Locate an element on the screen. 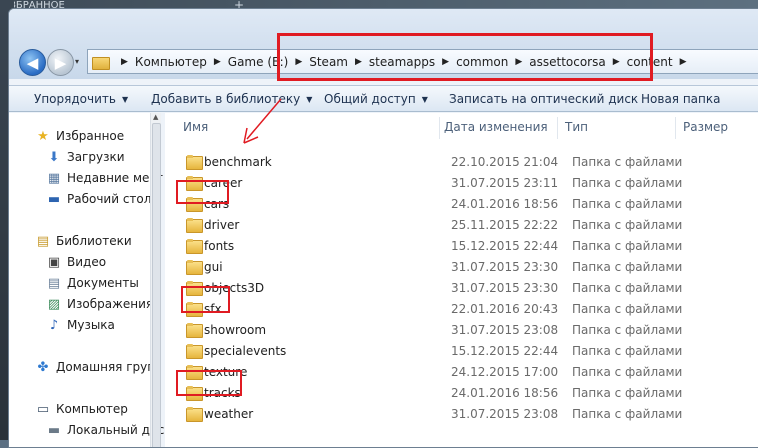 The height and width of the screenshot is (448, 758). nav-label: Документы is located at coordinates (103, 283).